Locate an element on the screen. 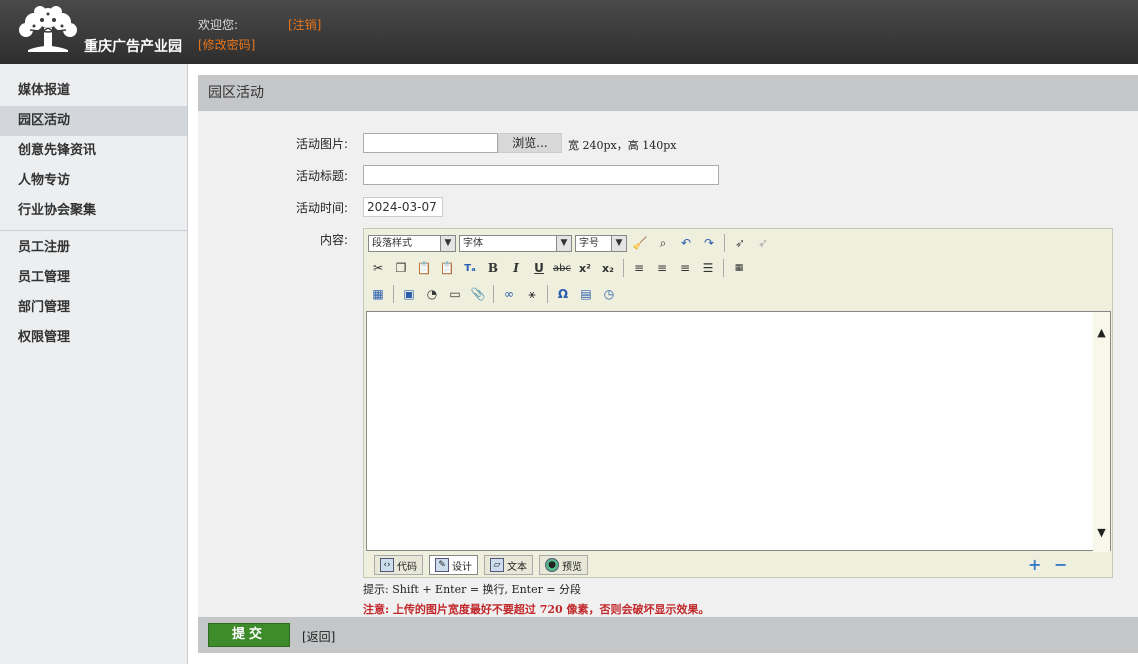  align-center-icon: ≡ is located at coordinates (662, 268).